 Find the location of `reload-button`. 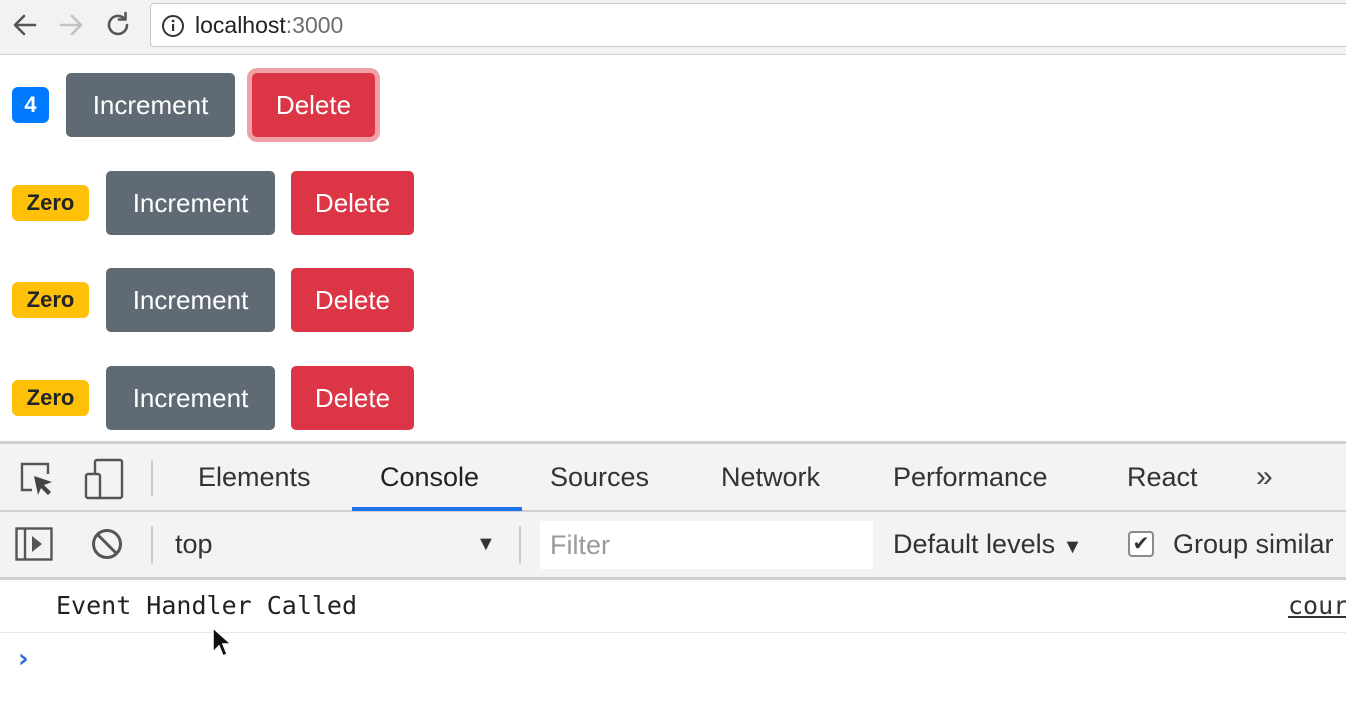

reload-button is located at coordinates (118, 25).